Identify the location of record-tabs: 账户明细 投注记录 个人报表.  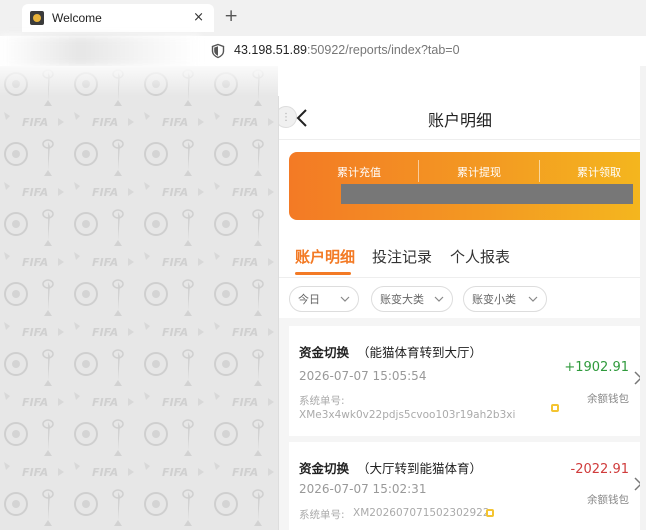
(459, 255).